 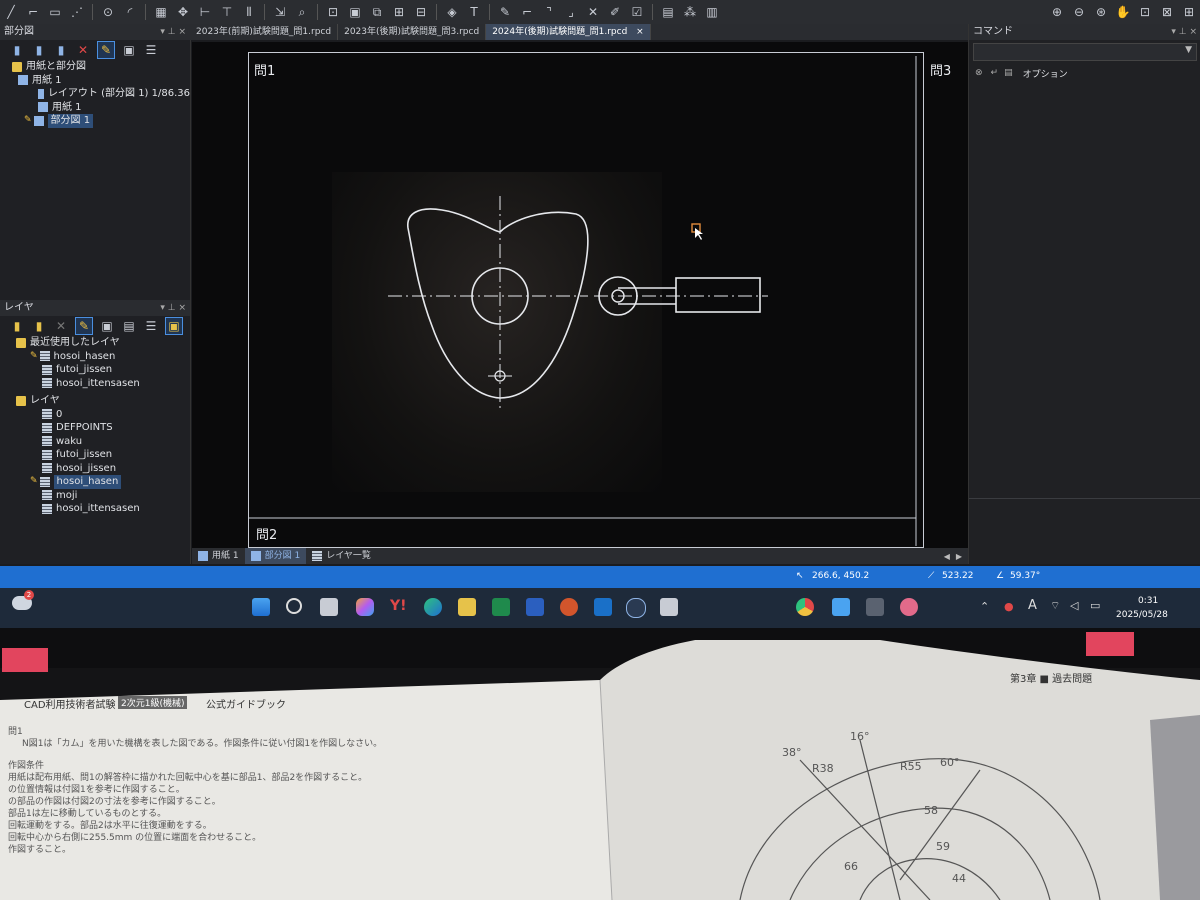 What do you see at coordinates (341, 556) in the screenshot?
I see `tab-layer-list: レイヤ一覧` at bounding box center [341, 556].